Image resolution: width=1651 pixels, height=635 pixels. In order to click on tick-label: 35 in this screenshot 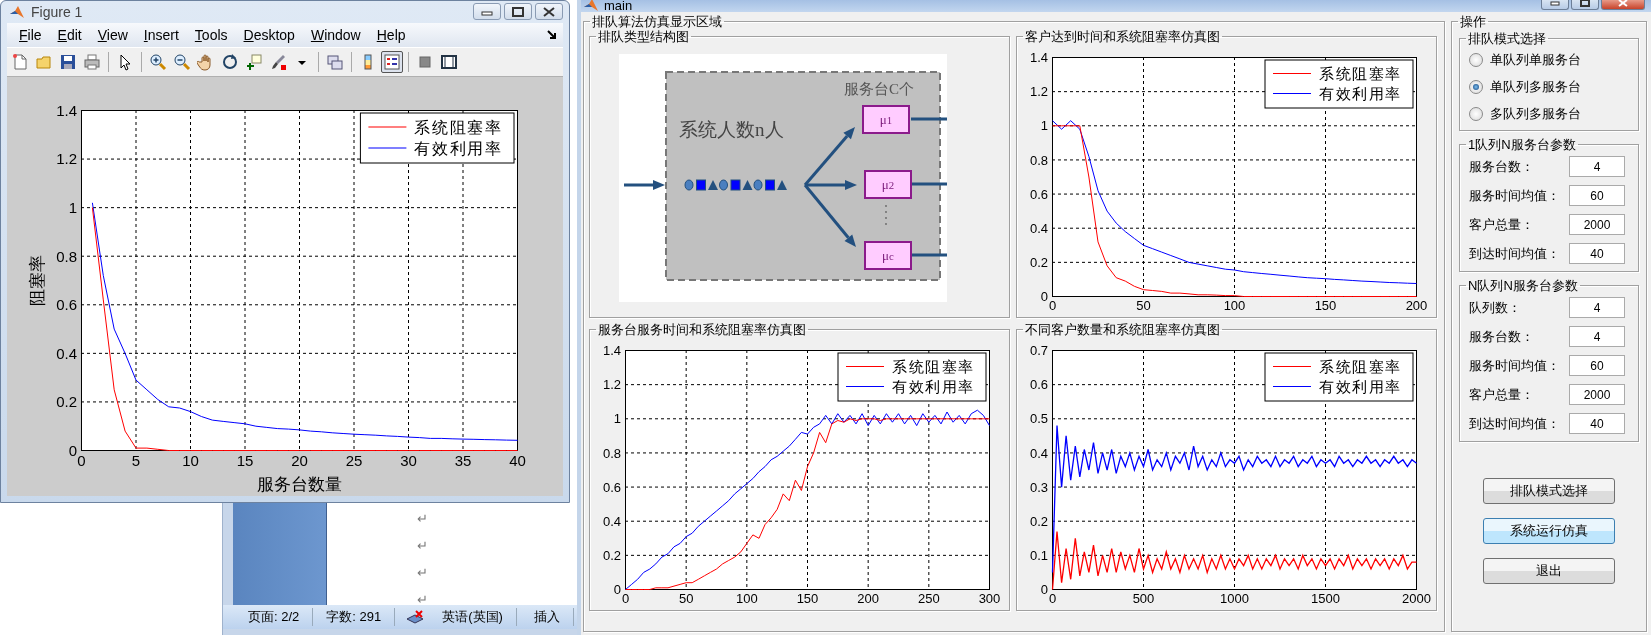, I will do `click(463, 460)`.